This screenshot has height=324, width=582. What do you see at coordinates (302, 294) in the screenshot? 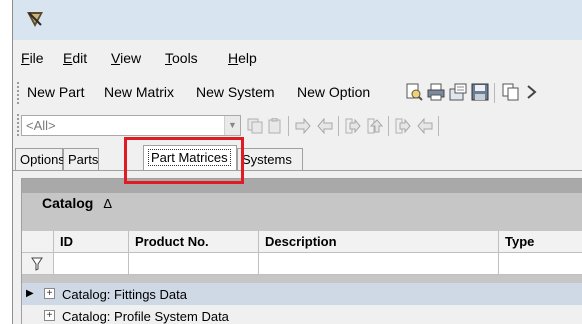
I see `group-row: ▶ + Catalog: Fittings Data` at bounding box center [302, 294].